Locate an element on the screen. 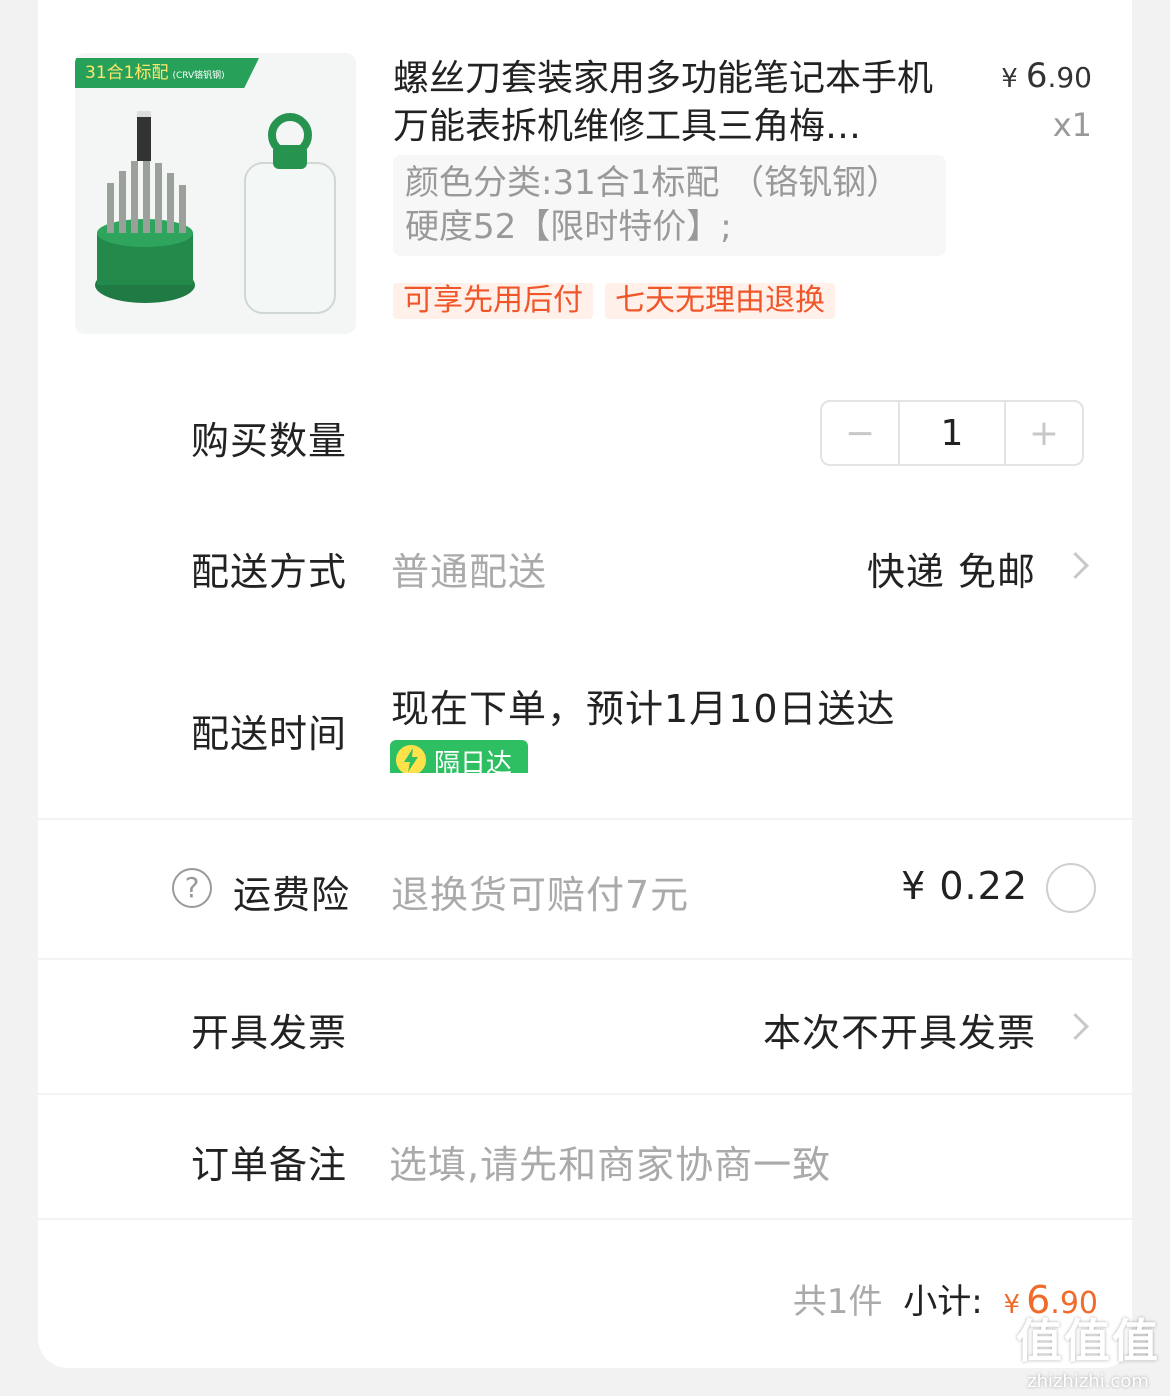 Image resolution: width=1170 pixels, height=1396 pixels. watermark-url: zhizhizhi.com is located at coordinates (1088, 1381).